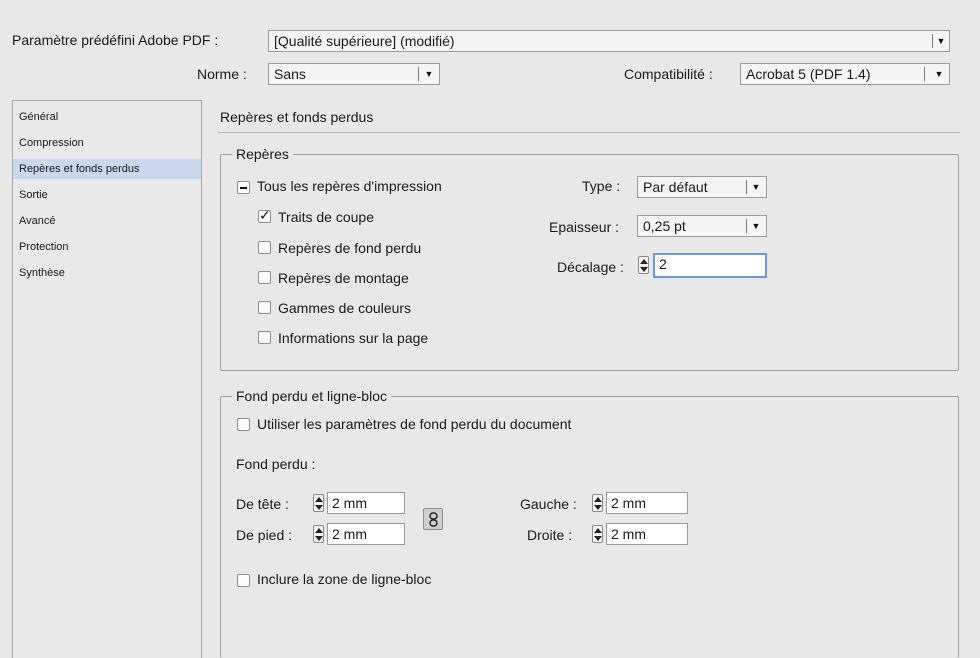 Image resolution: width=980 pixels, height=658 pixels. What do you see at coordinates (297, 117) in the screenshot?
I see `section-title: Repères et fonds perdus` at bounding box center [297, 117].